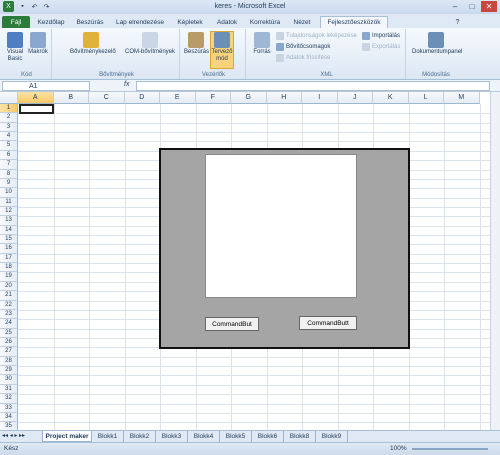 The width and height of the screenshot is (500, 455). What do you see at coordinates (172, 436) in the screenshot?
I see `sheet-tab: Blokk3` at bounding box center [172, 436].